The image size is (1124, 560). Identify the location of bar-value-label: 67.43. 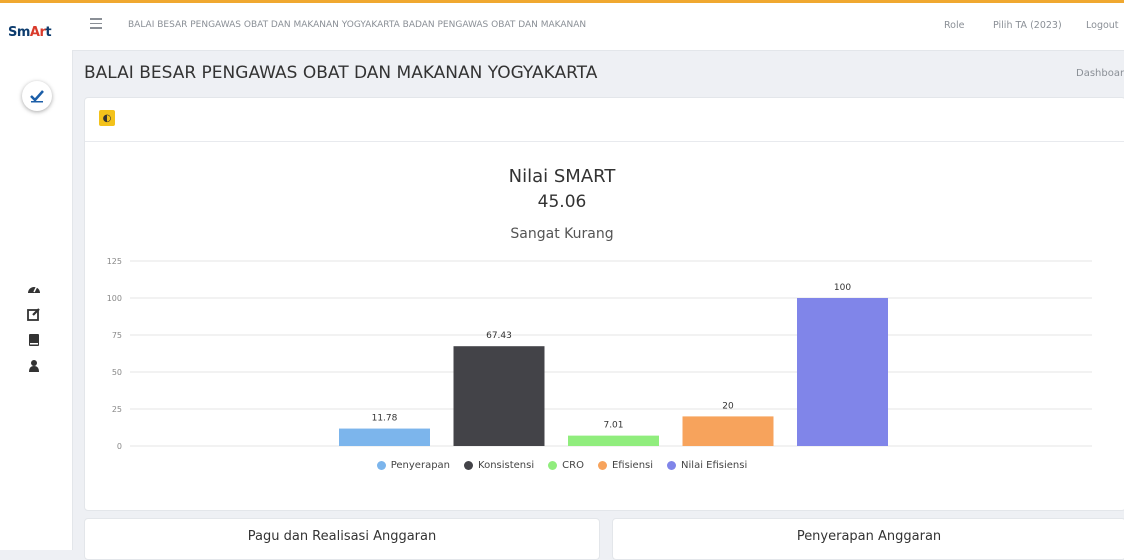
(499, 336).